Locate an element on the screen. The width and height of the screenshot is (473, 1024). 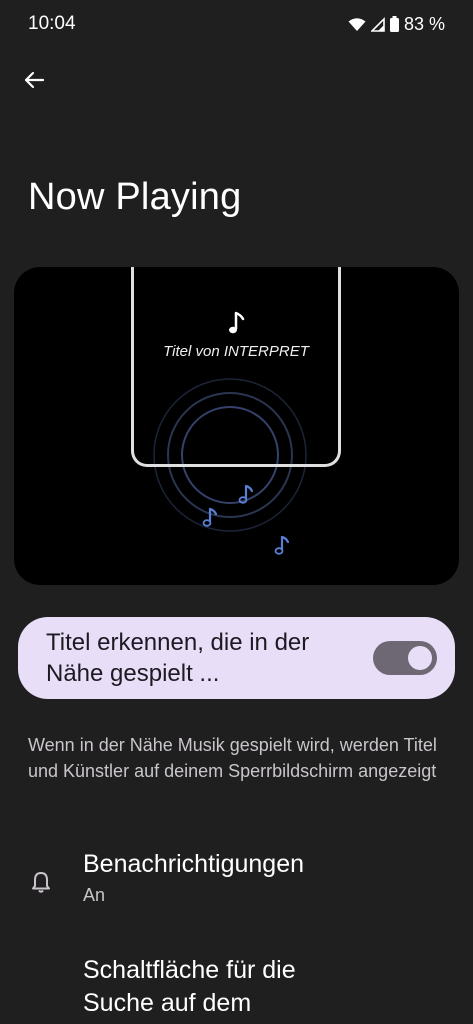
back-button is located at coordinates (34, 80).